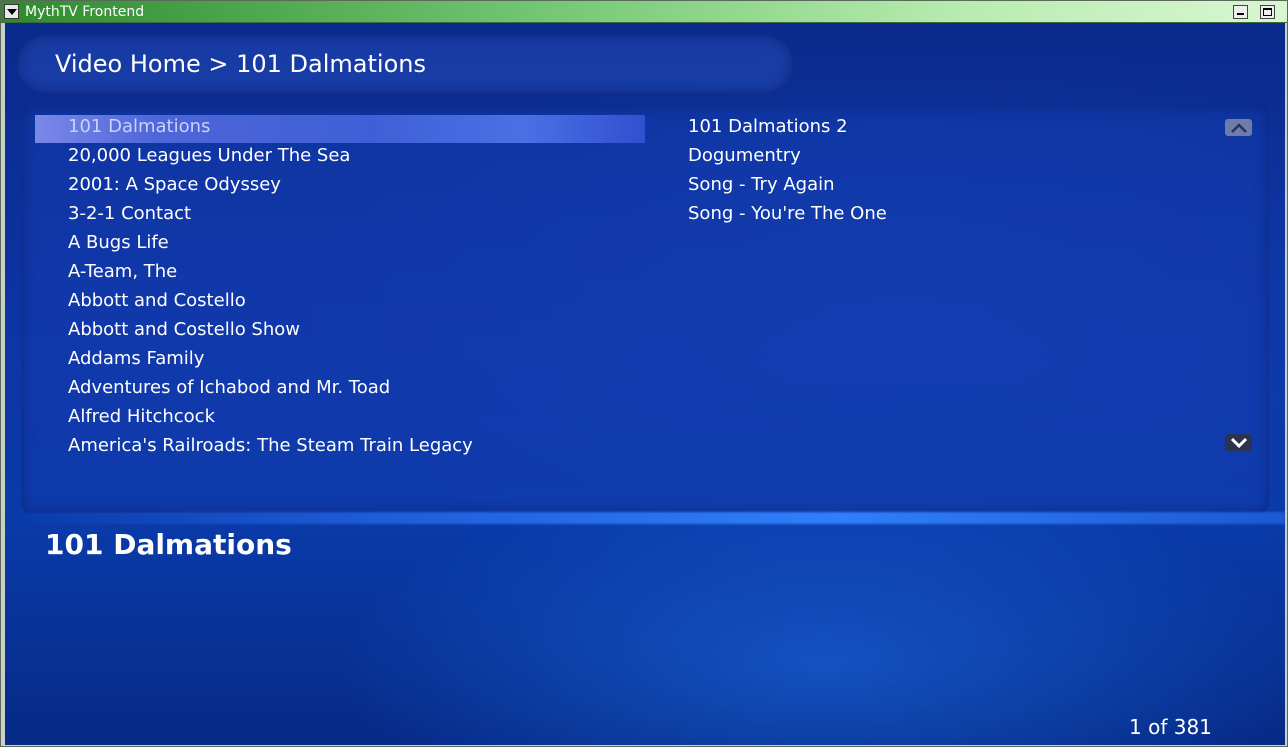 The height and width of the screenshot is (747, 1288). I want to click on window-menu-button, so click(11, 11).